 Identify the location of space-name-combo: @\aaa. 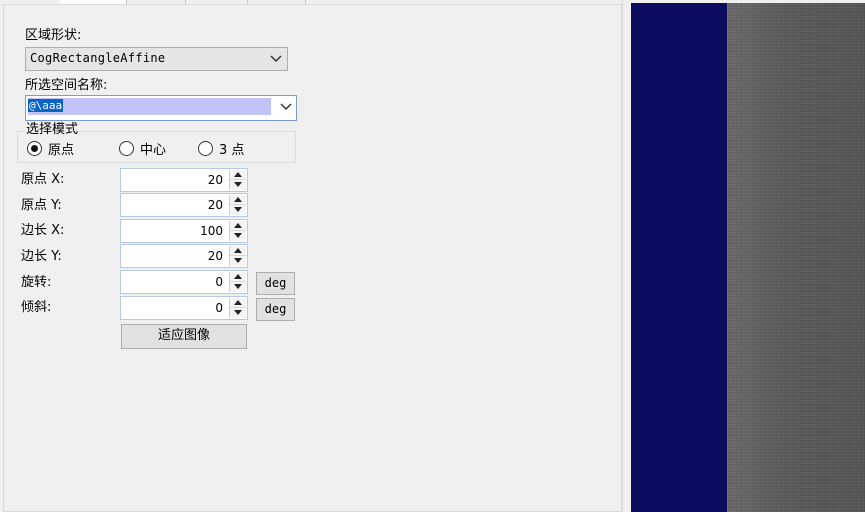
(161, 108).